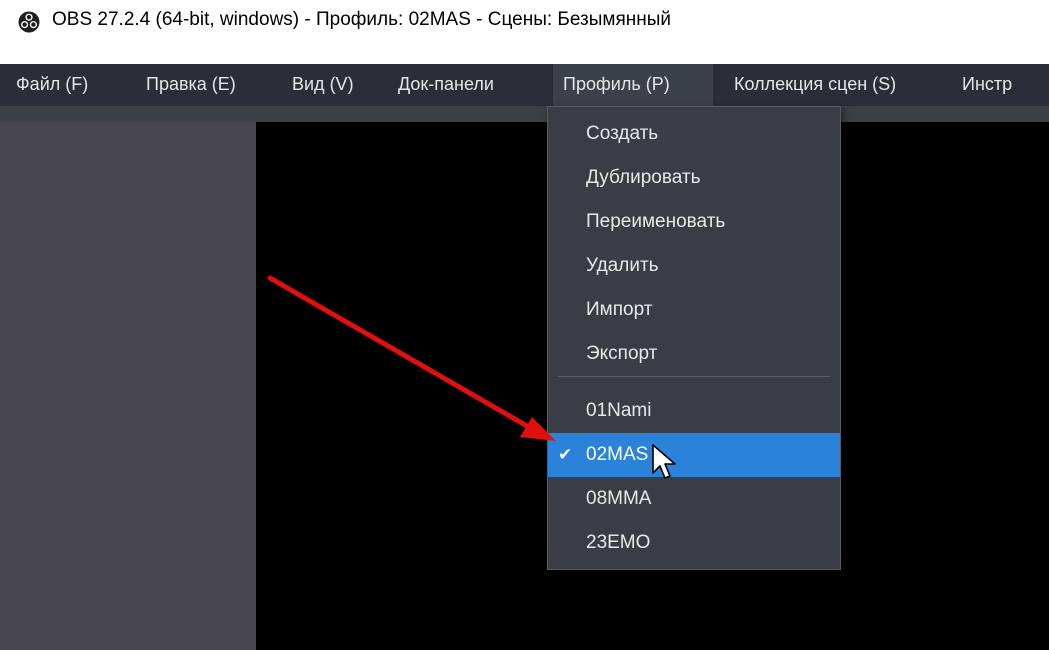 Image resolution: width=1049 pixels, height=650 pixels. Describe the element at coordinates (52, 85) in the screenshot. I see `menu-file: Файл (F)` at that location.